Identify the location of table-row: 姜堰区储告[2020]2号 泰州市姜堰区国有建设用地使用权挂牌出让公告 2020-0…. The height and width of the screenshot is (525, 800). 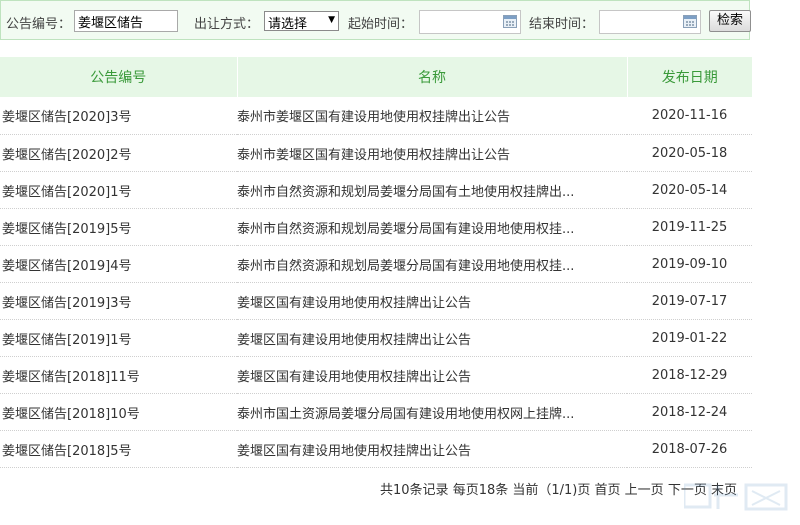
(376, 153).